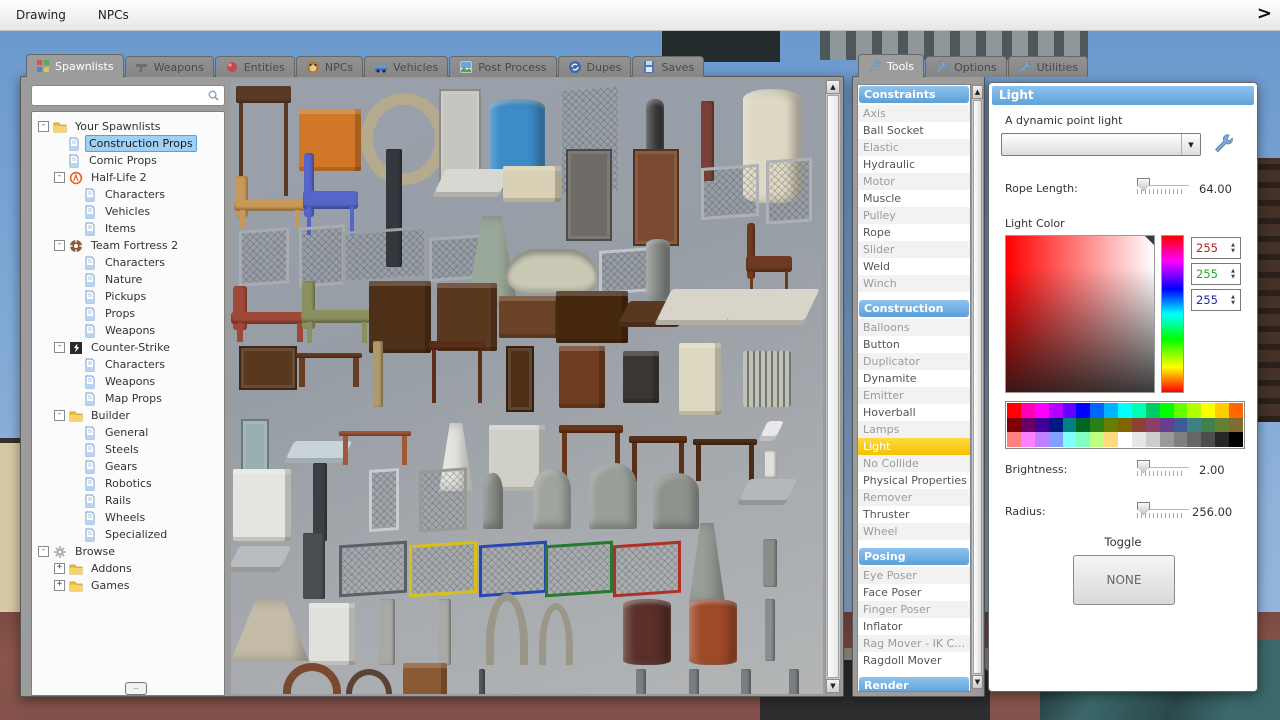  Describe the element at coordinates (128, 143) in the screenshot. I see `tree-node-construction-props: Construction Props` at that location.